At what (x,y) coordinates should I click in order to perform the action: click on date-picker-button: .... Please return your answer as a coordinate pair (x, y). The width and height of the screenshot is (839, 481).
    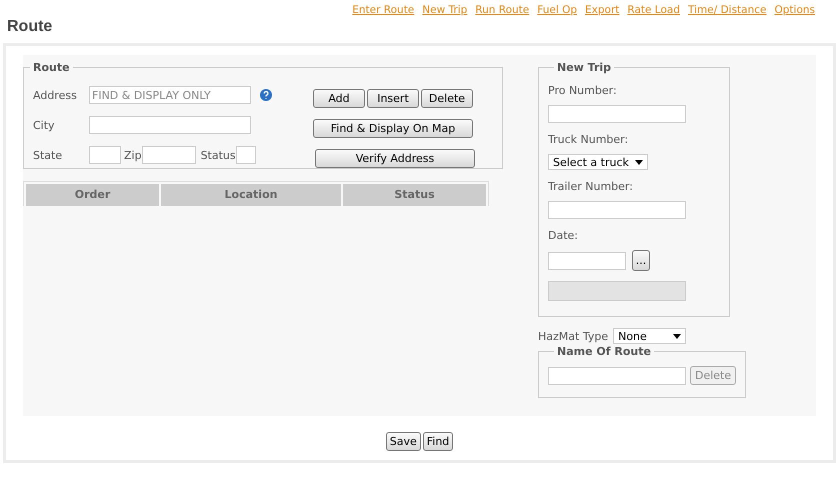
    Looking at the image, I should click on (641, 260).